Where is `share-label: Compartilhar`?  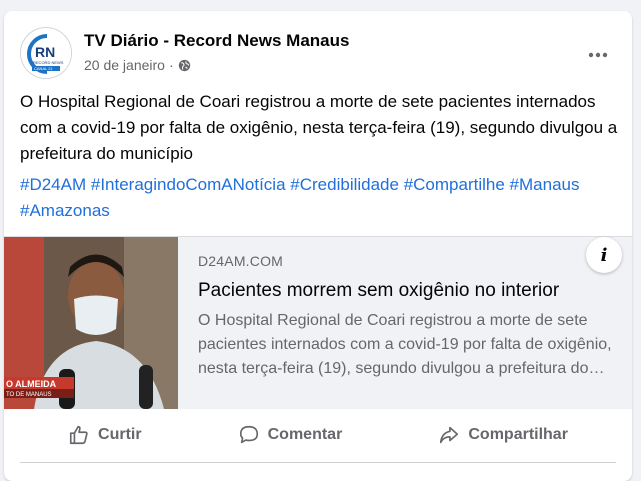
share-label: Compartilhar is located at coordinates (518, 434).